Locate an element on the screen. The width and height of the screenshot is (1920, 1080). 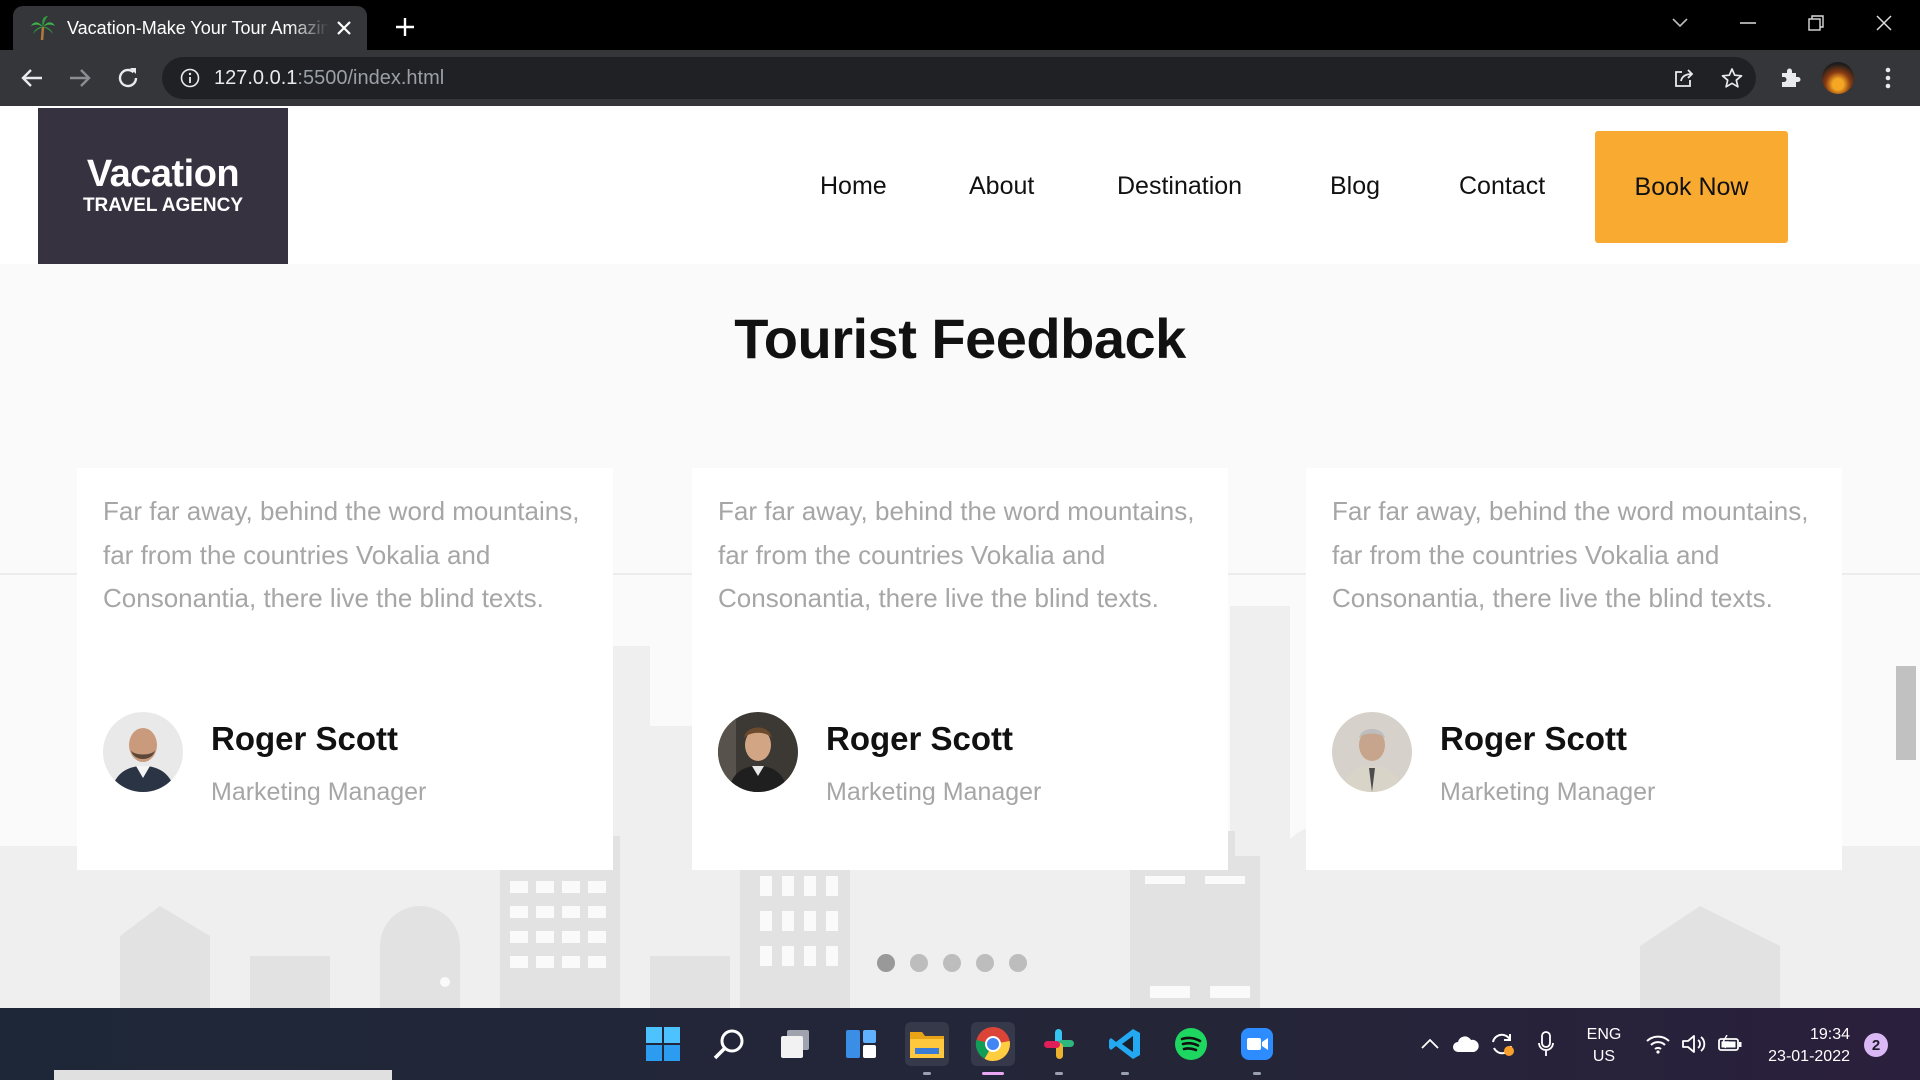
slack-icon is located at coordinates (1059, 1048).